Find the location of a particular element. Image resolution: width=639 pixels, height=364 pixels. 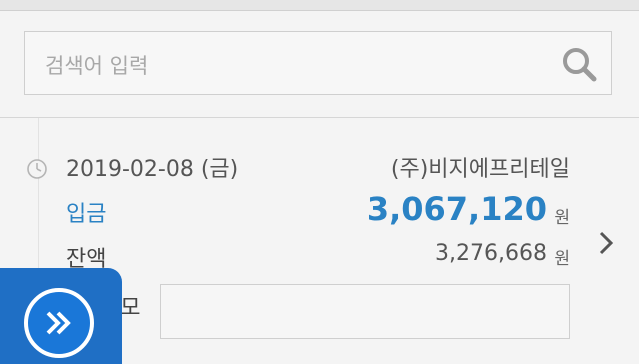

top-strip is located at coordinates (319, 5).